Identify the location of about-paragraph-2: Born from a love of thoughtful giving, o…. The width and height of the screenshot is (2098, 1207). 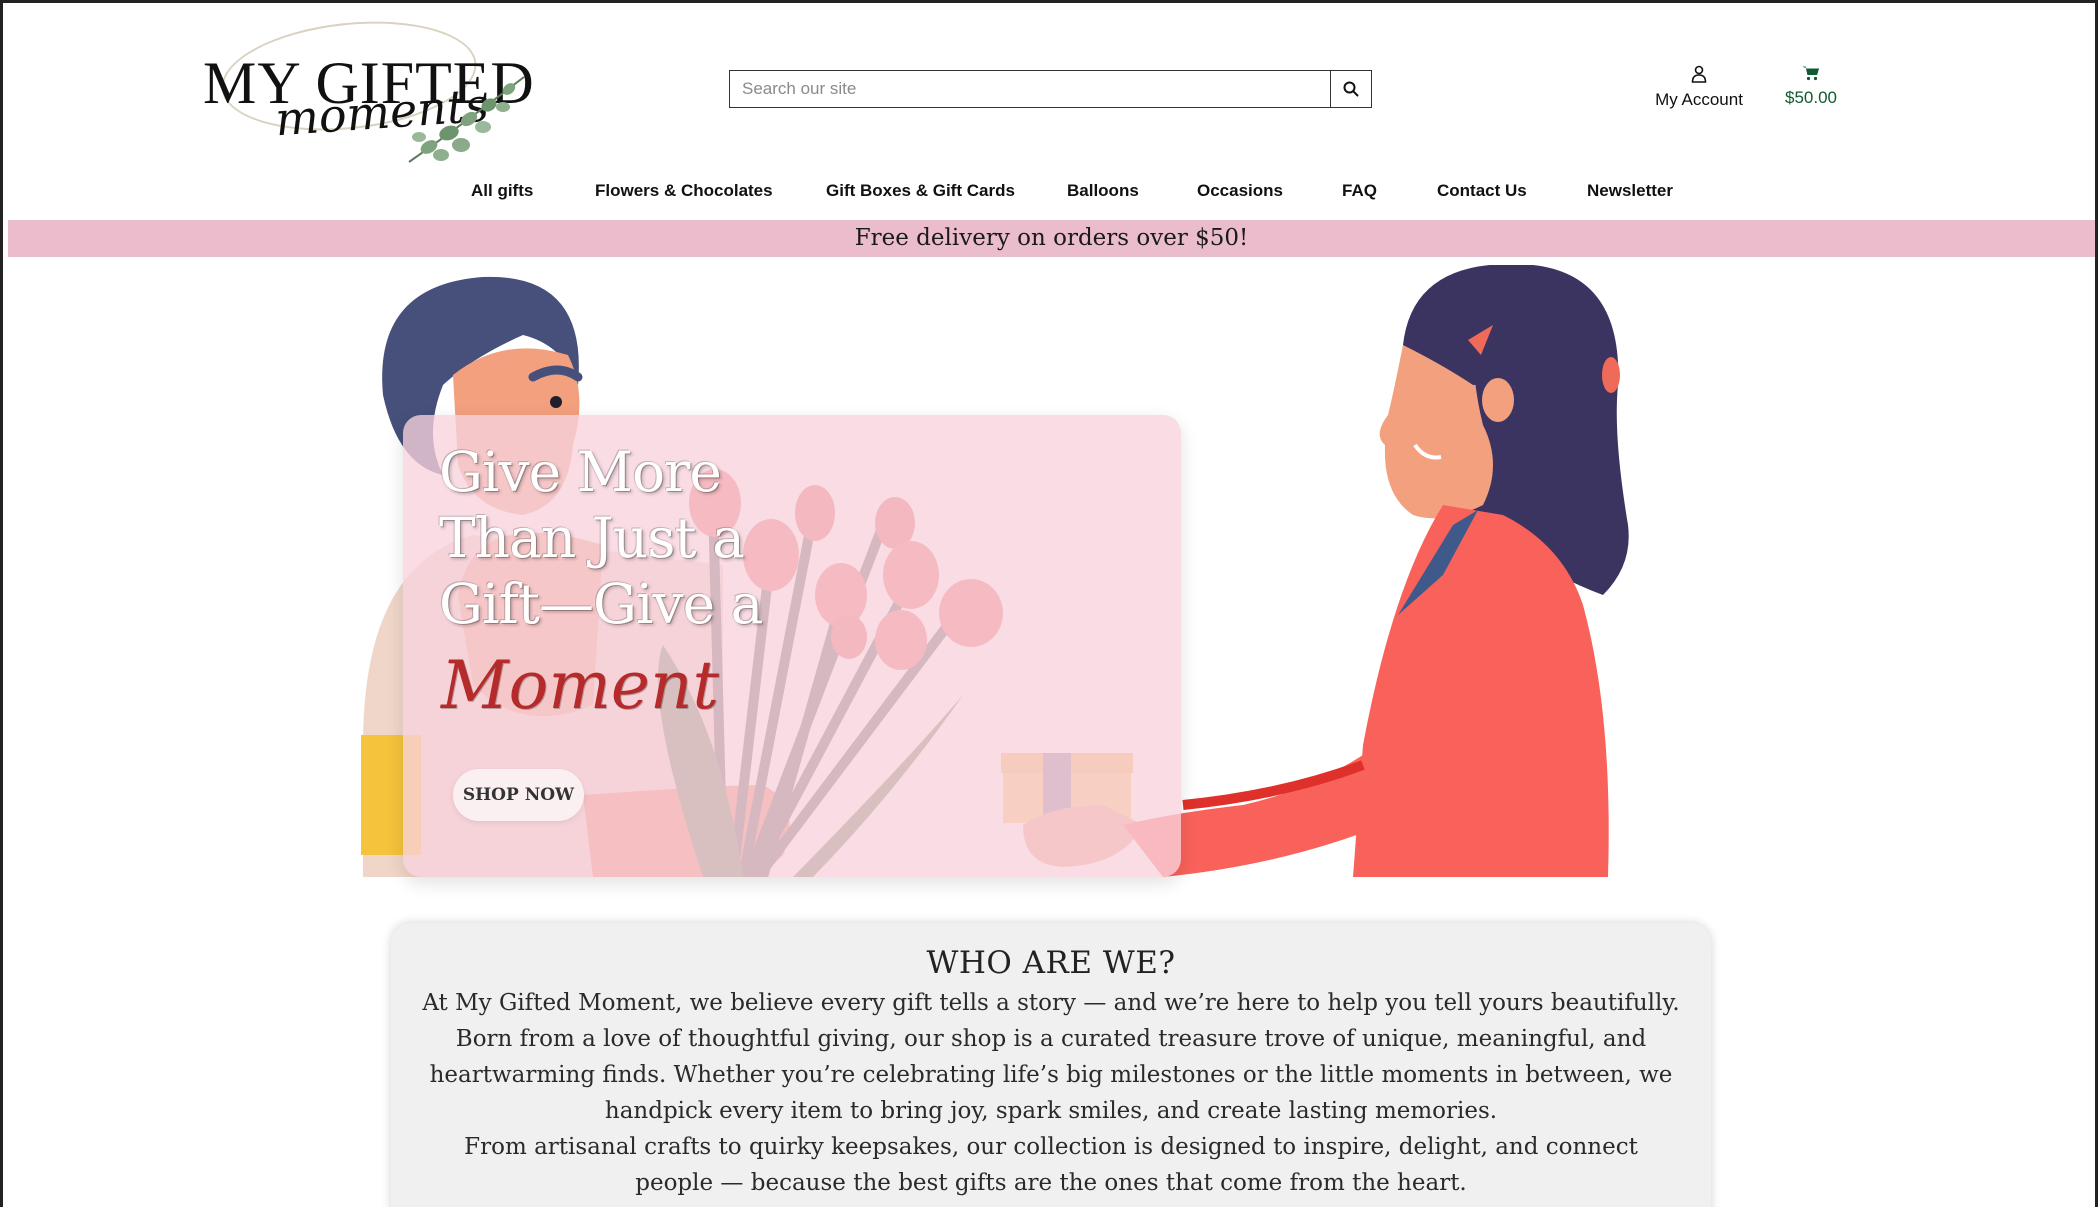
(1051, 1075).